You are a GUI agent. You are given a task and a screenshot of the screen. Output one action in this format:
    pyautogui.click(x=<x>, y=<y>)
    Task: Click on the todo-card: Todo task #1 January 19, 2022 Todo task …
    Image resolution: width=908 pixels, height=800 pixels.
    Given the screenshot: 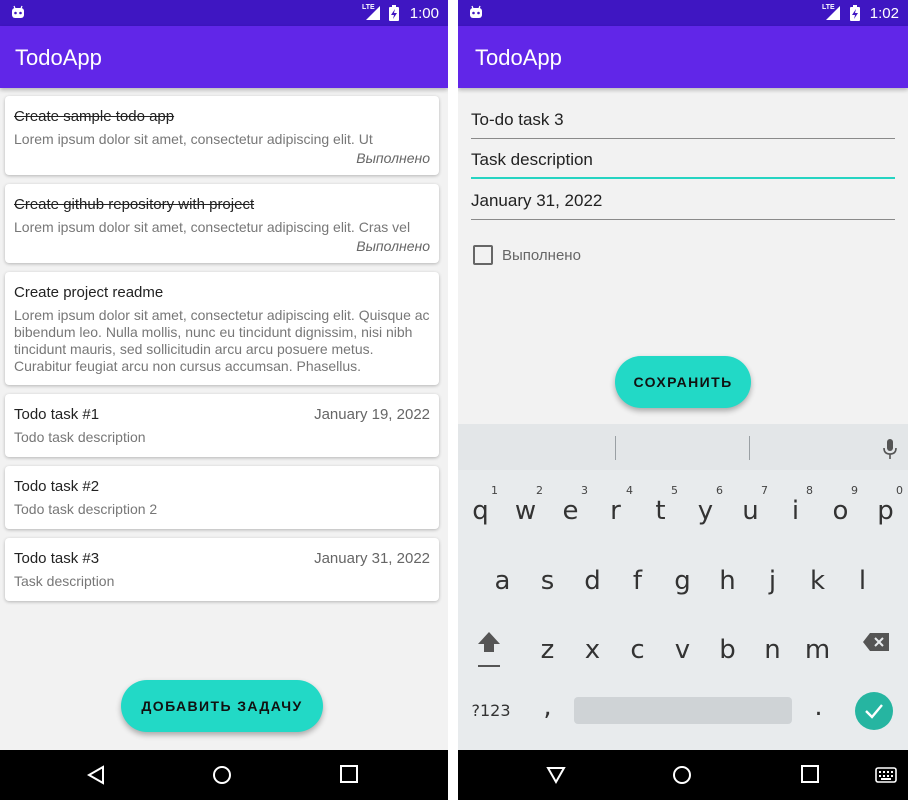 What is the action you would take?
    pyautogui.click(x=222, y=425)
    